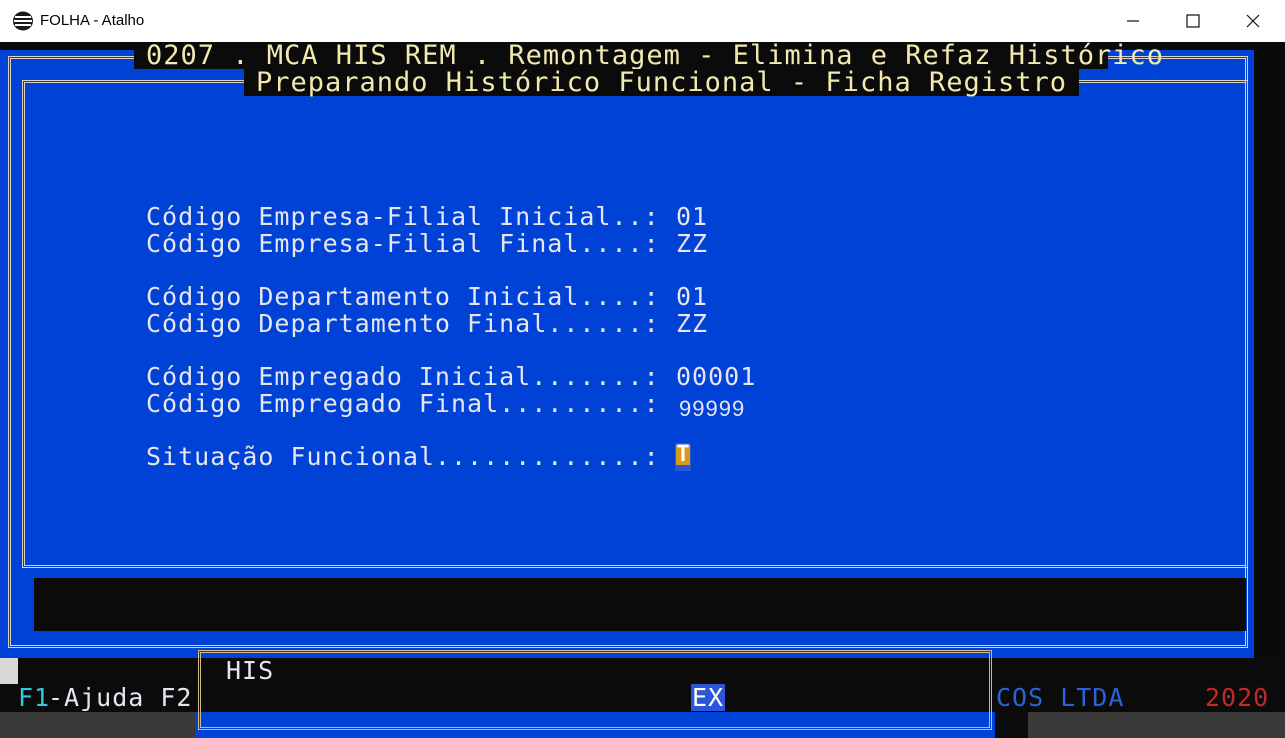 This screenshot has width=1285, height=738. I want to click on field-situacao-funcional: T, so click(683, 457).